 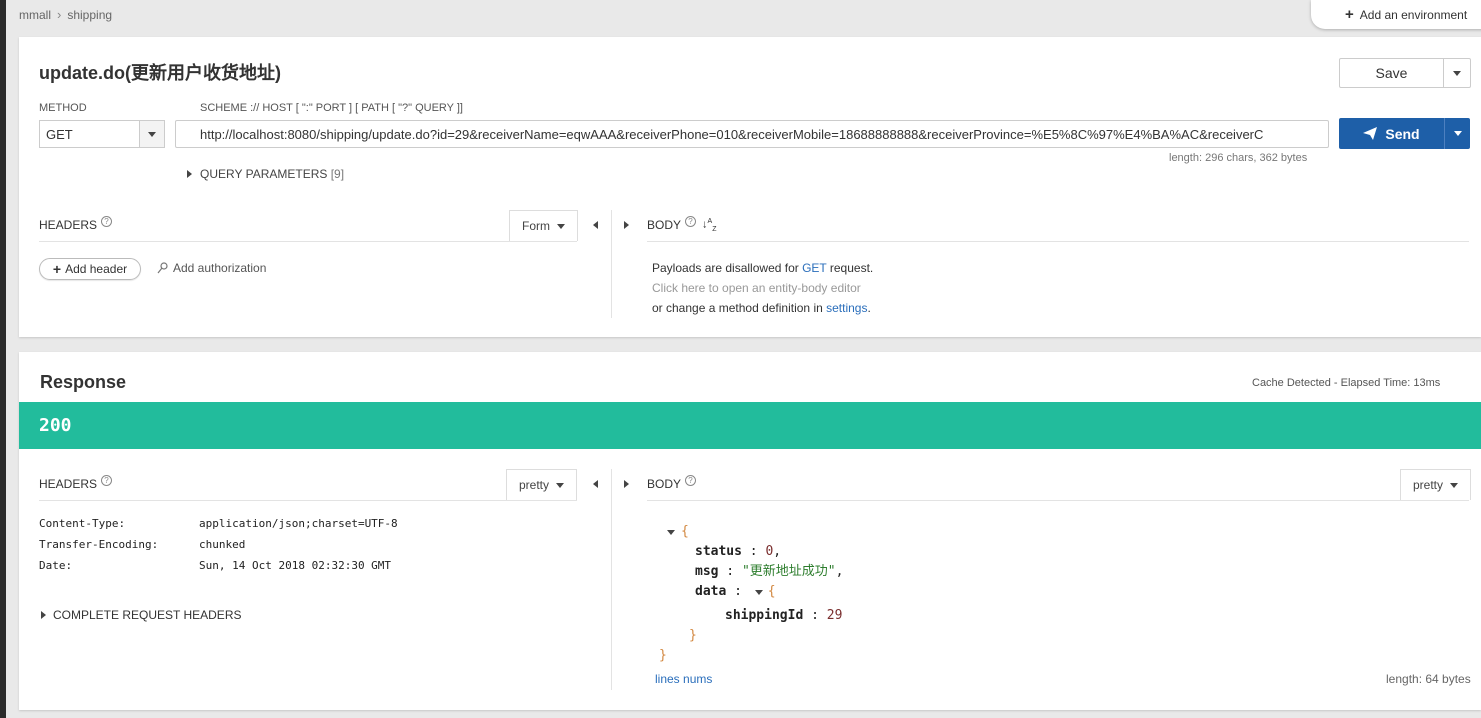 What do you see at coordinates (215, 565) in the screenshot?
I see `header-row: Date: Sun, 14 Oct 2018 02:32:30 GMT` at bounding box center [215, 565].